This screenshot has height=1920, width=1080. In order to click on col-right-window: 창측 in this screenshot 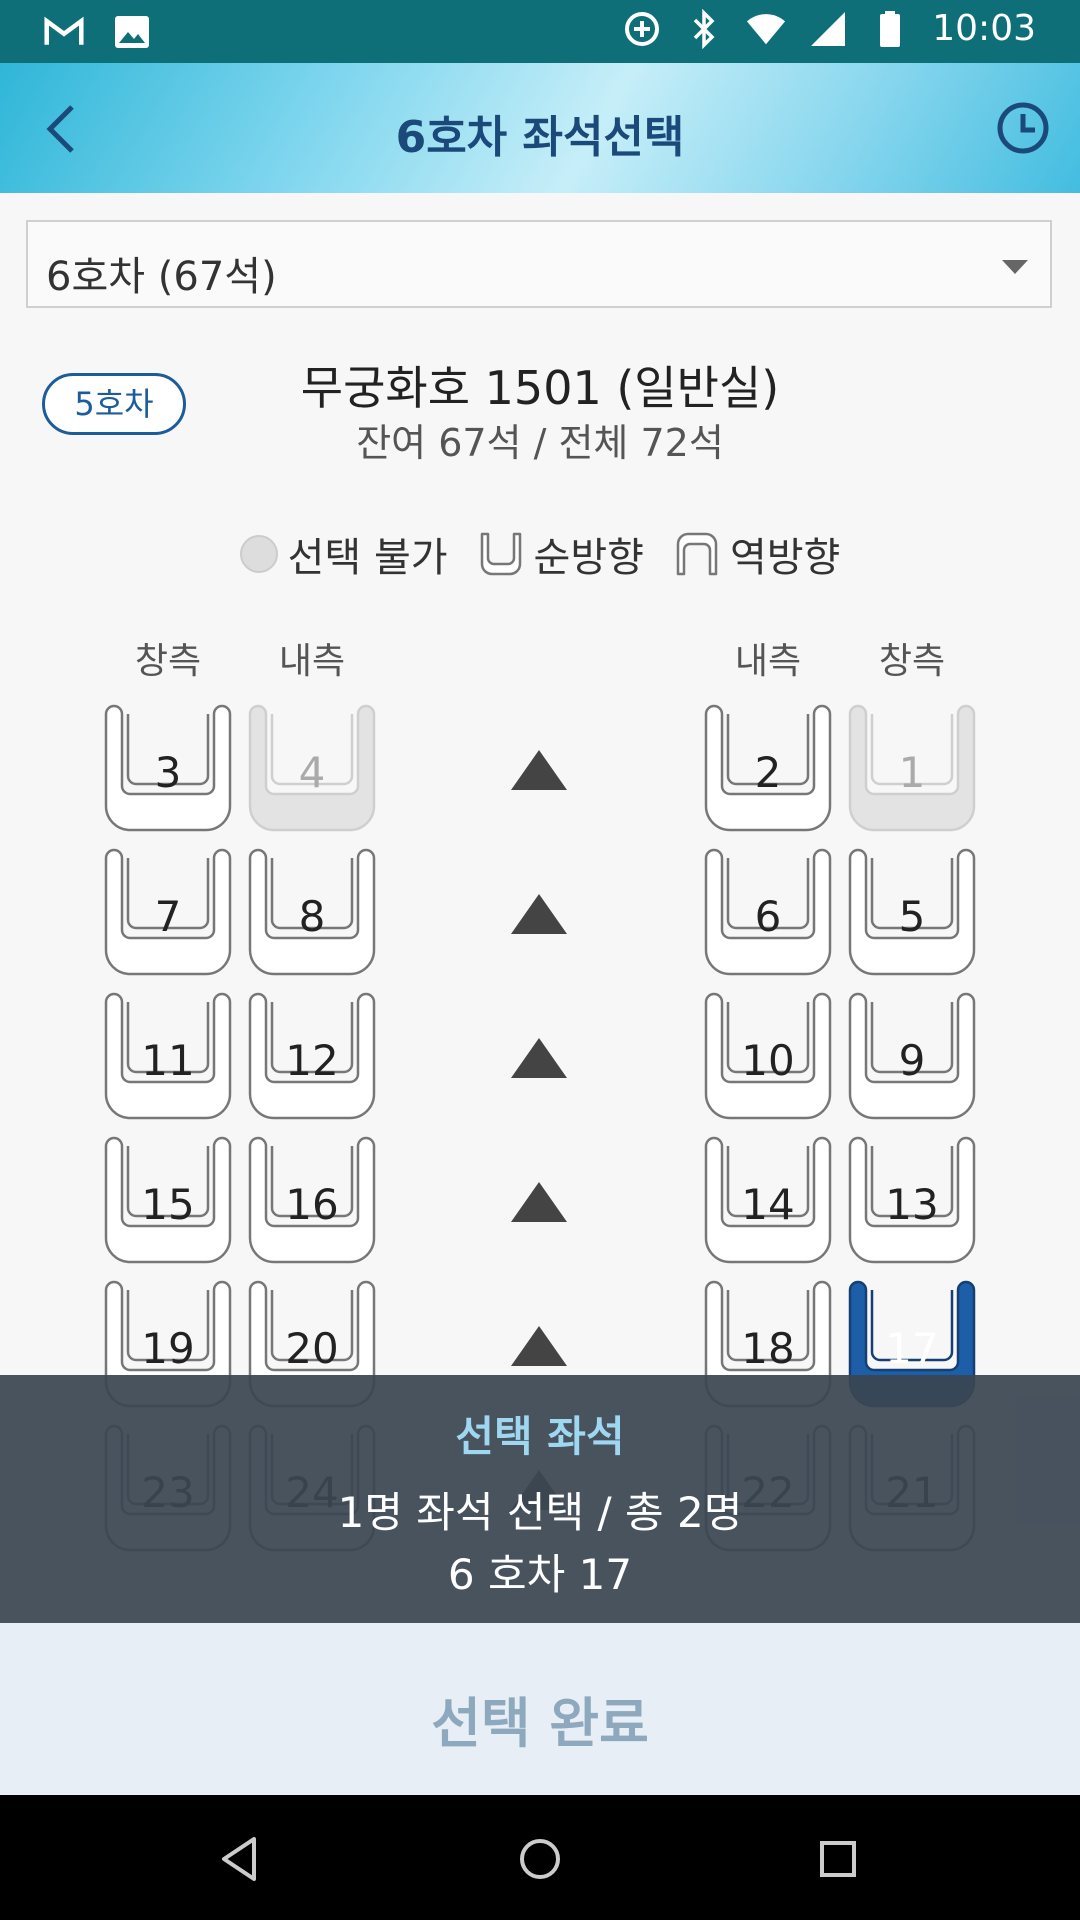, I will do `click(912, 661)`.